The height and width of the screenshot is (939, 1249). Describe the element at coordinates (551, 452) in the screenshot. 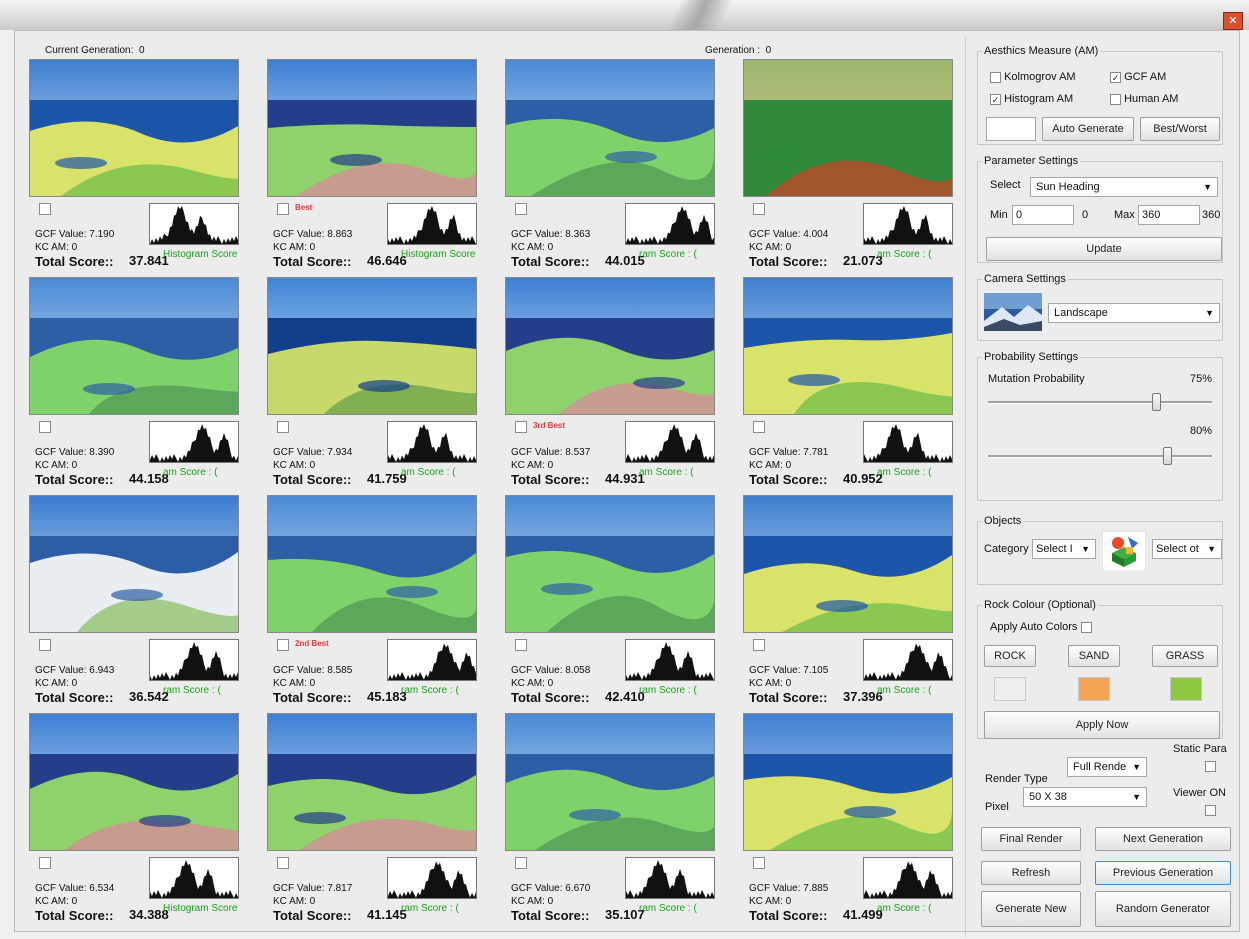

I see `gcf-value: GCF Value: 8.537` at that location.